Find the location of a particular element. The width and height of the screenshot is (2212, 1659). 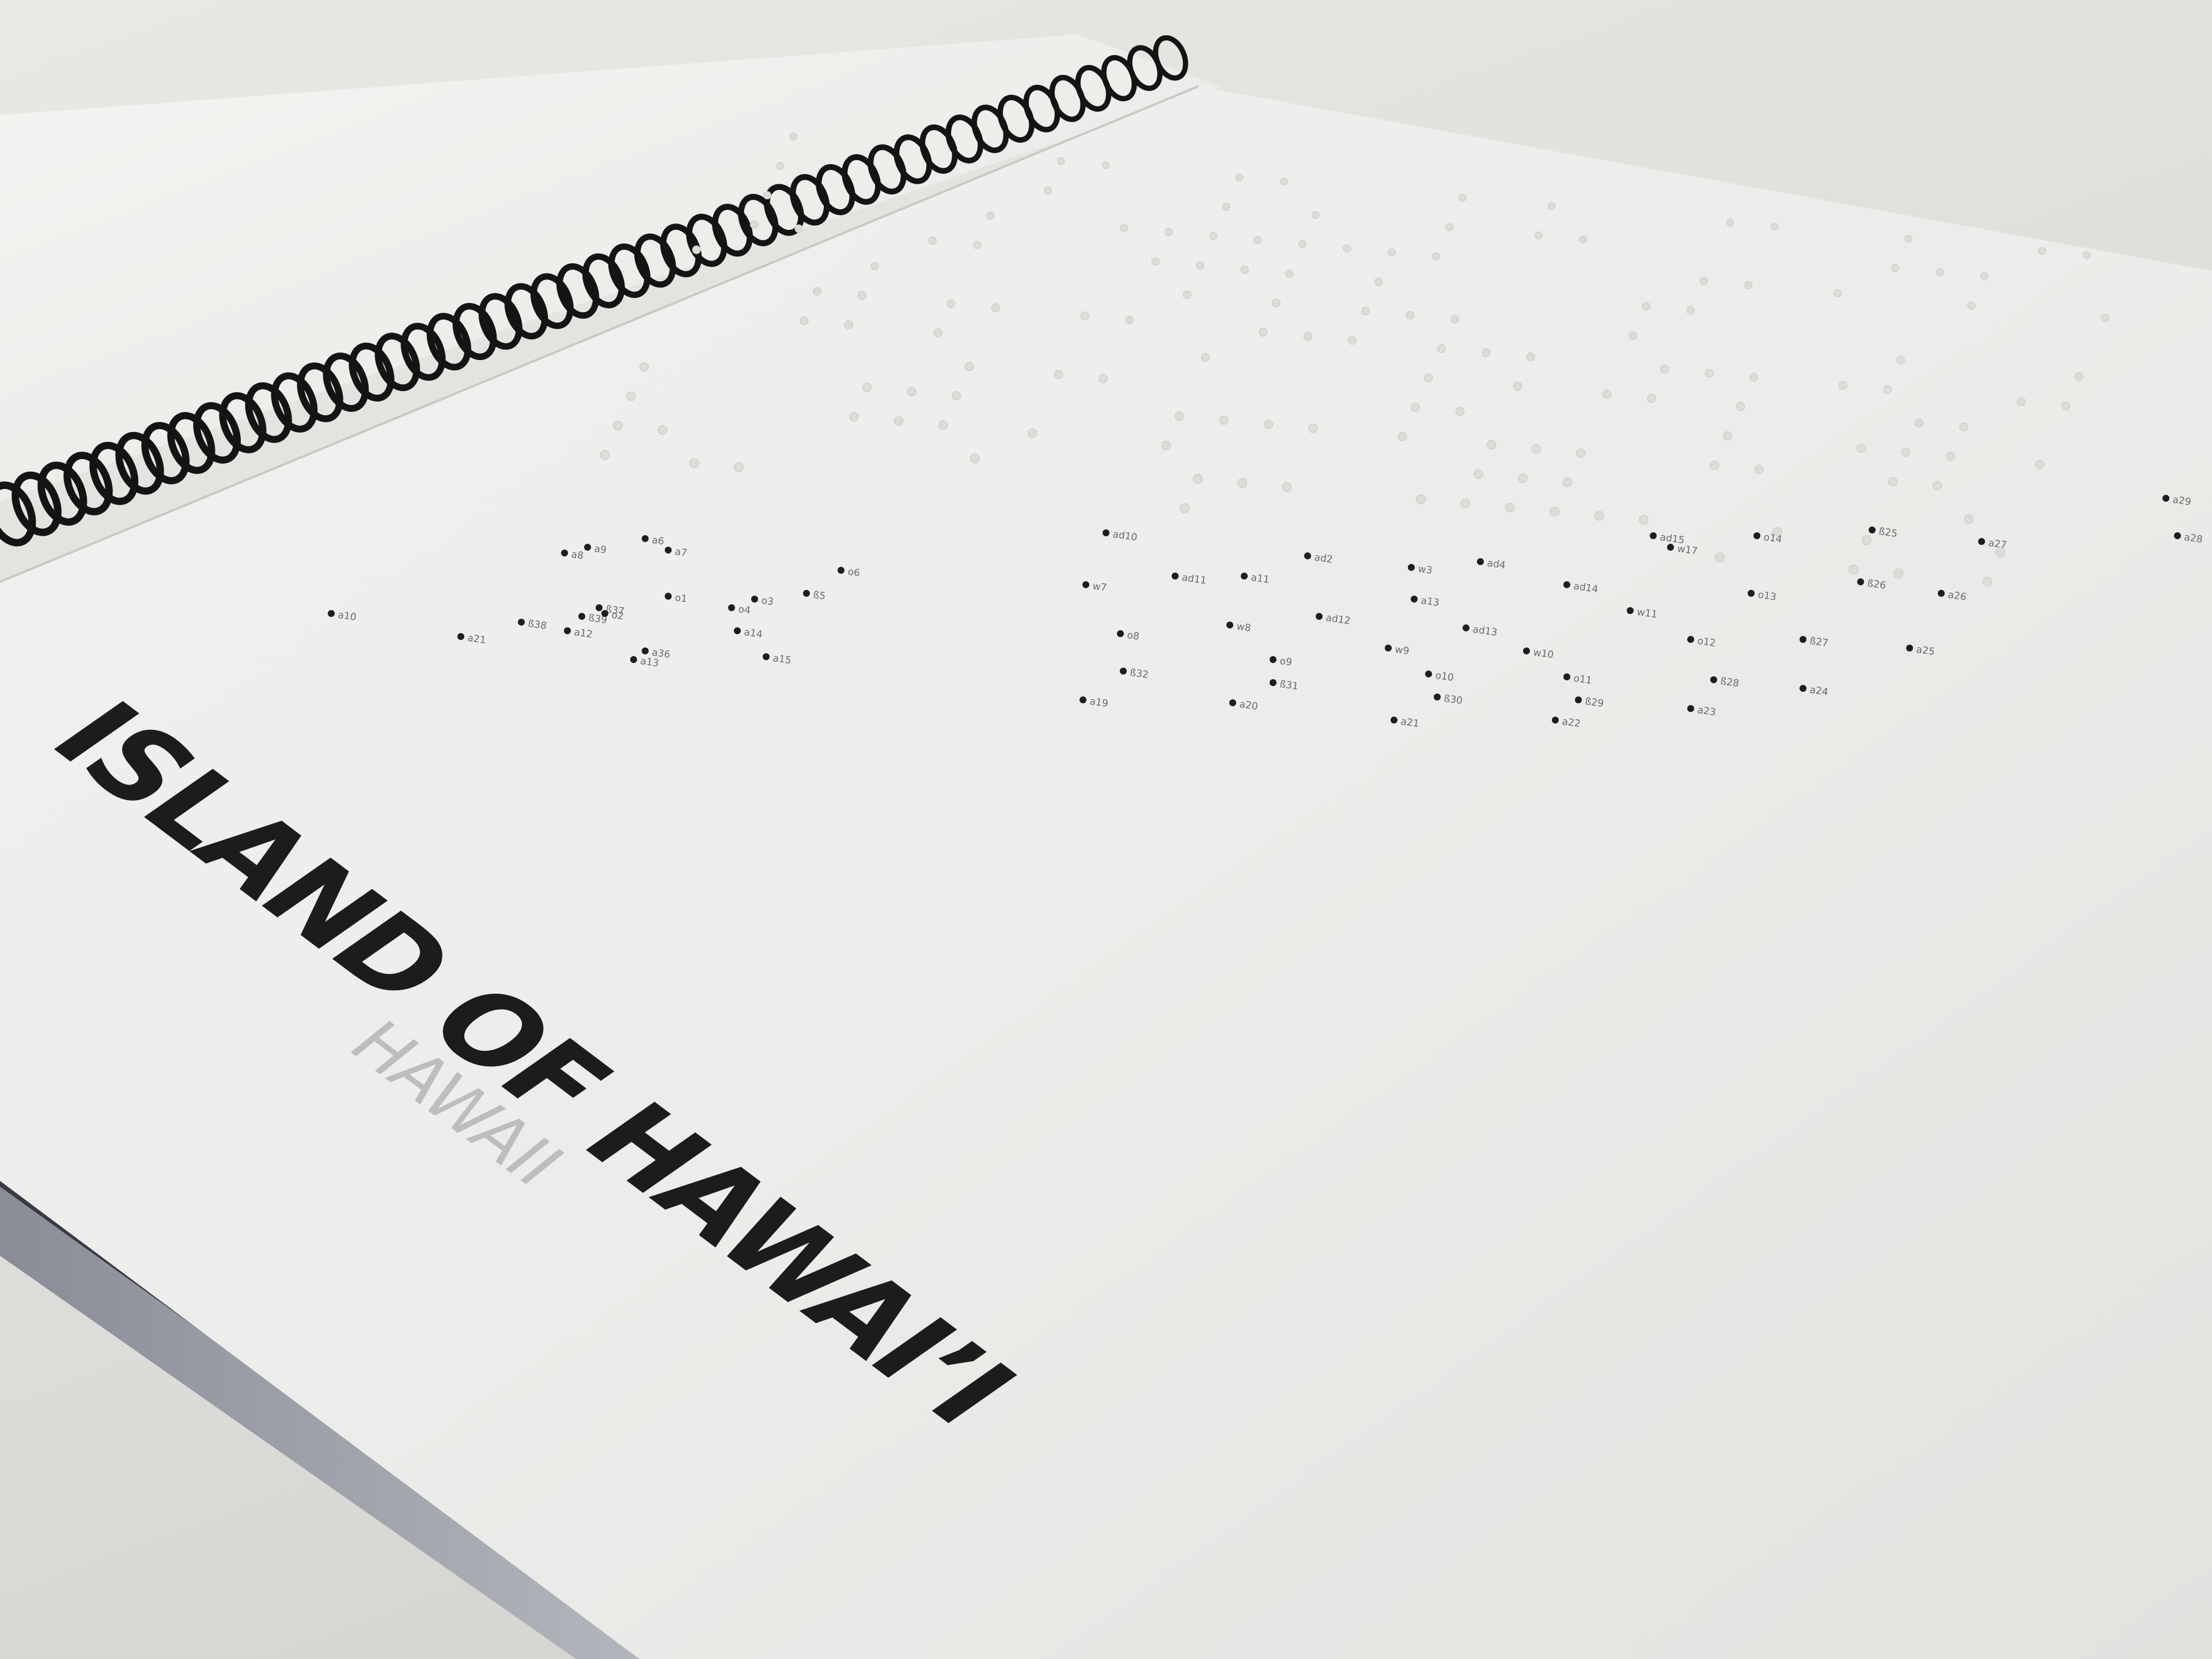

map-point-label: w3 is located at coordinates (1425, 570).